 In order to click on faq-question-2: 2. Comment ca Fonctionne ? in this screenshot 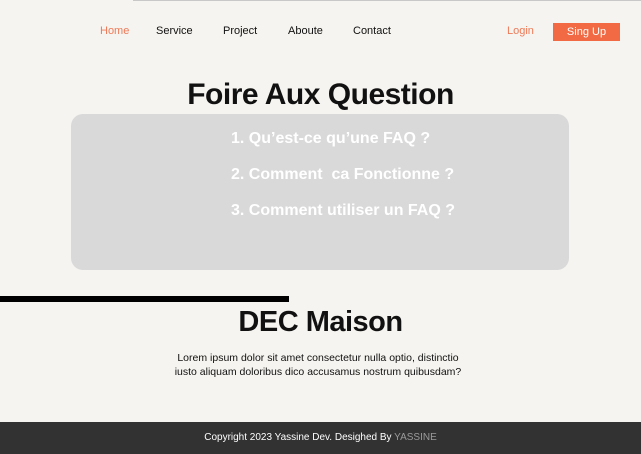, I will do `click(342, 175)`.